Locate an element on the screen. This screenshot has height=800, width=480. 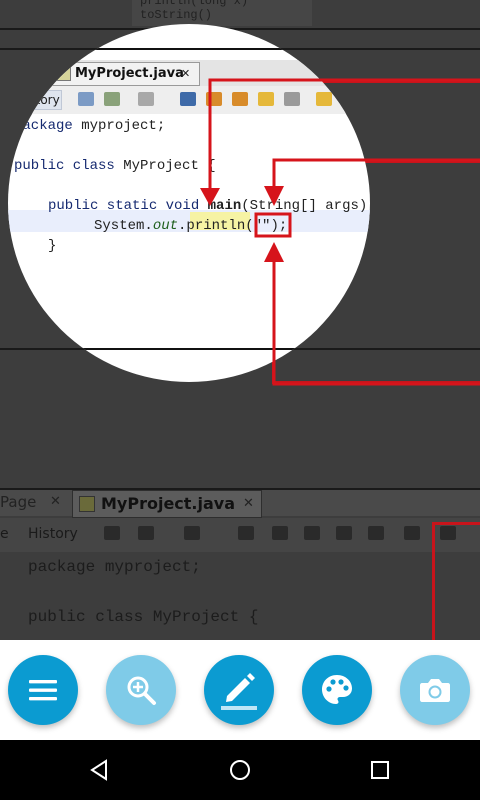
back-button is located at coordinates (100, 770).